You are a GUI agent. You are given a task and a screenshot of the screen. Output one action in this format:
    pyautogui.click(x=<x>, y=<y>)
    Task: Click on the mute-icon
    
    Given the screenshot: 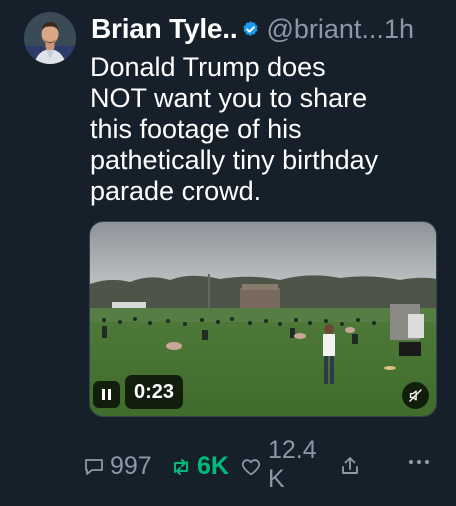 What is the action you would take?
    pyautogui.click(x=415, y=395)
    